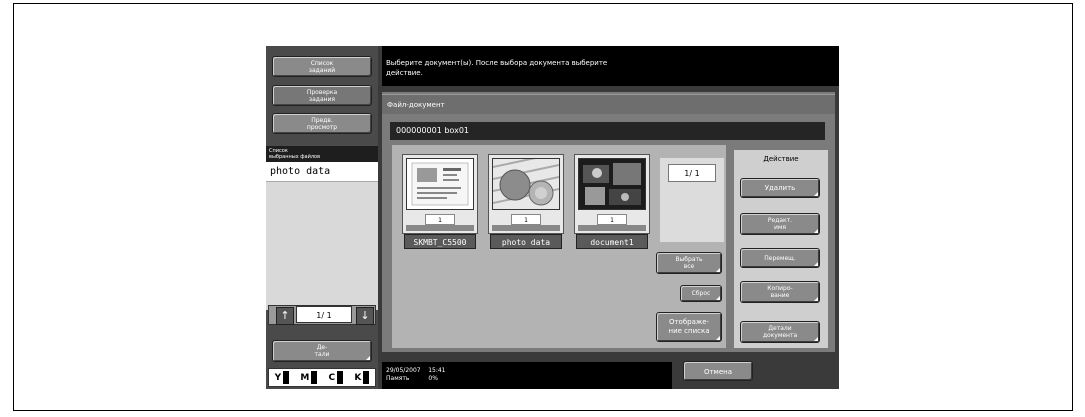 This screenshot has height=417, width=1085. I want to click on selected-files-header: Список выбранных файлов, so click(322, 154).